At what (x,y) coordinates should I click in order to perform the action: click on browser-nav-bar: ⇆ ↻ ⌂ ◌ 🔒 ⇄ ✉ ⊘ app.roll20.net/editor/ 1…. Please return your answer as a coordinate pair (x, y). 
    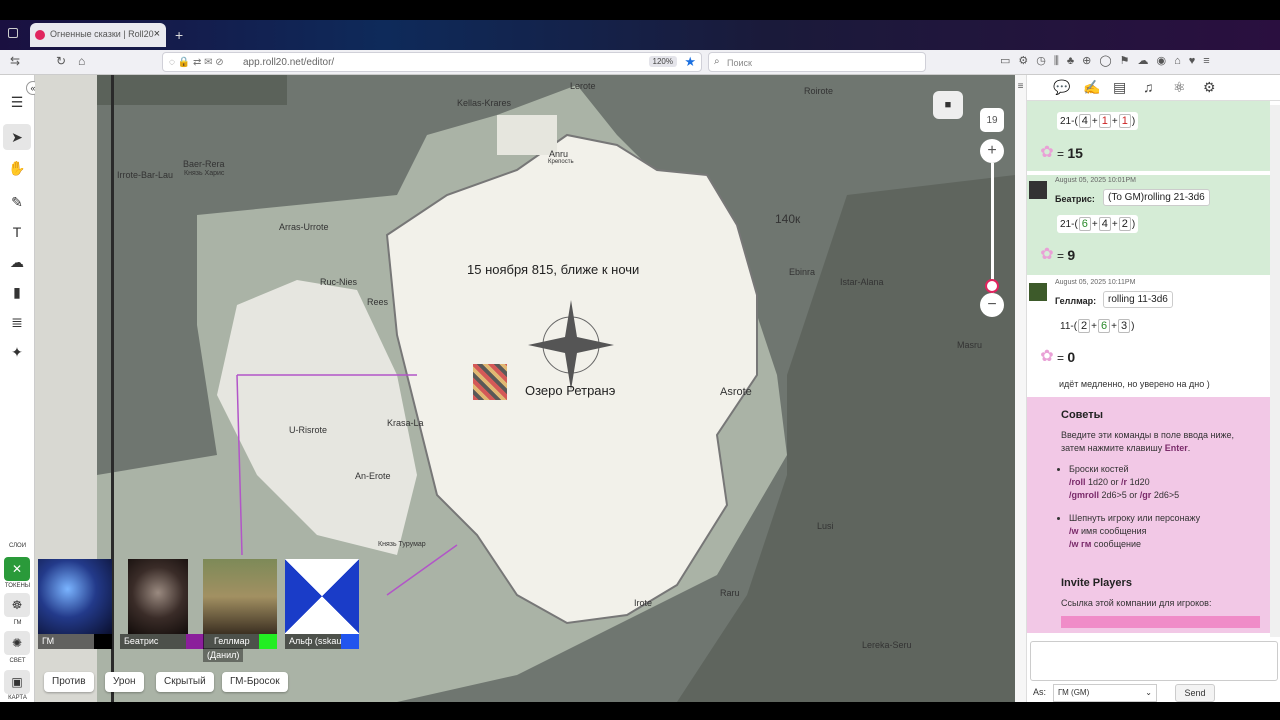
    Looking at the image, I should click on (640, 62).